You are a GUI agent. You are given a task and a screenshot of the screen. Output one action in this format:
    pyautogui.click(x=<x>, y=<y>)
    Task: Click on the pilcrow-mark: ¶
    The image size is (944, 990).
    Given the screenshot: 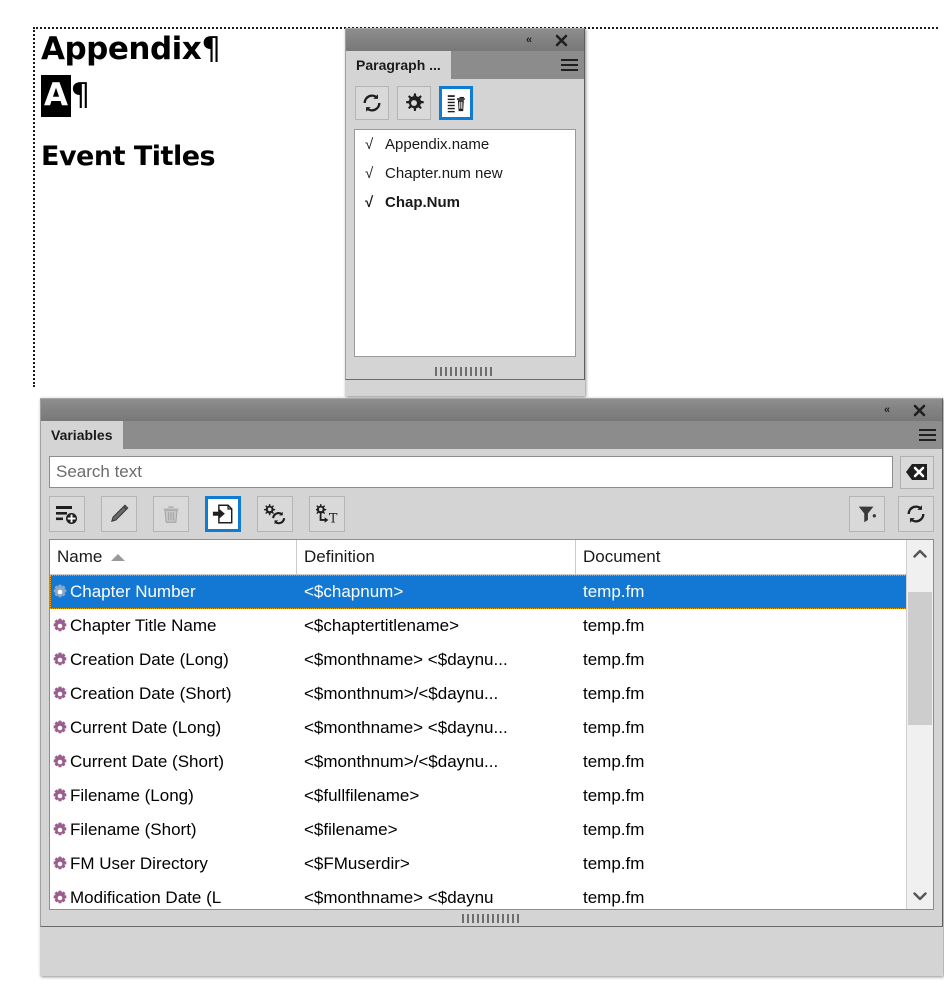 What is the action you would take?
    pyautogui.click(x=80, y=95)
    